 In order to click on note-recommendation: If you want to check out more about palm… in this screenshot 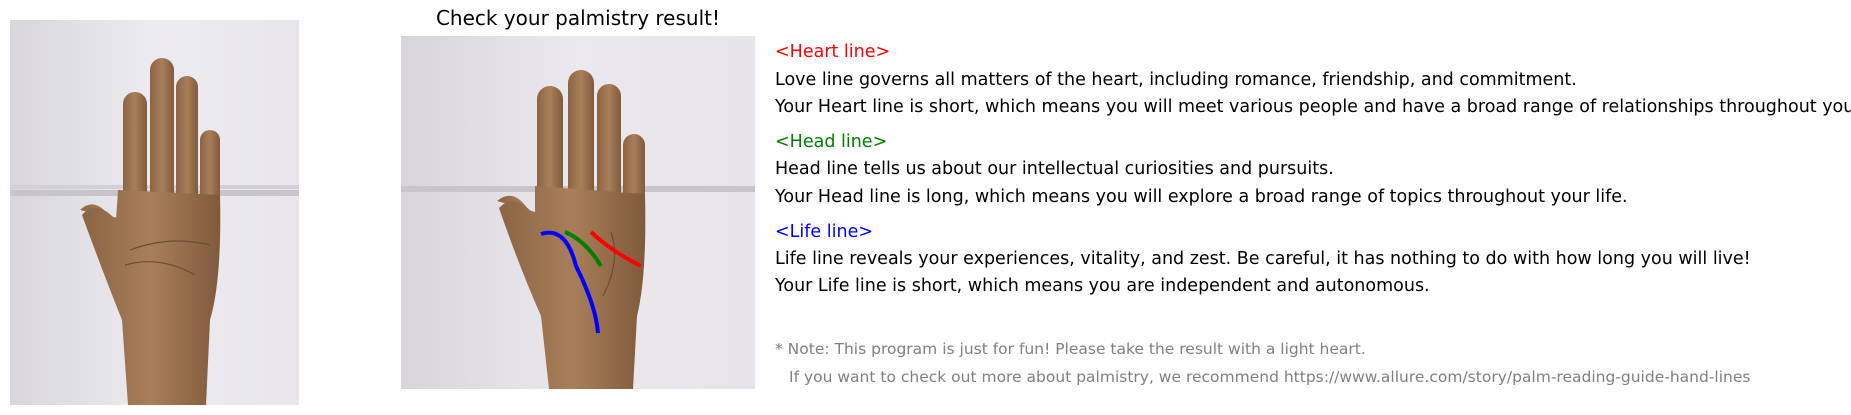, I will do `click(1270, 377)`.